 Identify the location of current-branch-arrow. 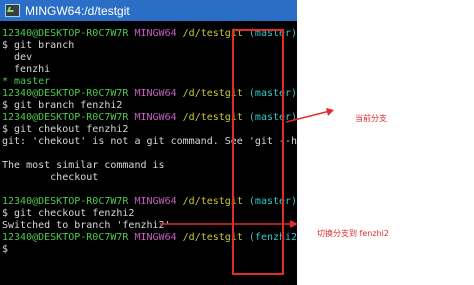
(310, 115).